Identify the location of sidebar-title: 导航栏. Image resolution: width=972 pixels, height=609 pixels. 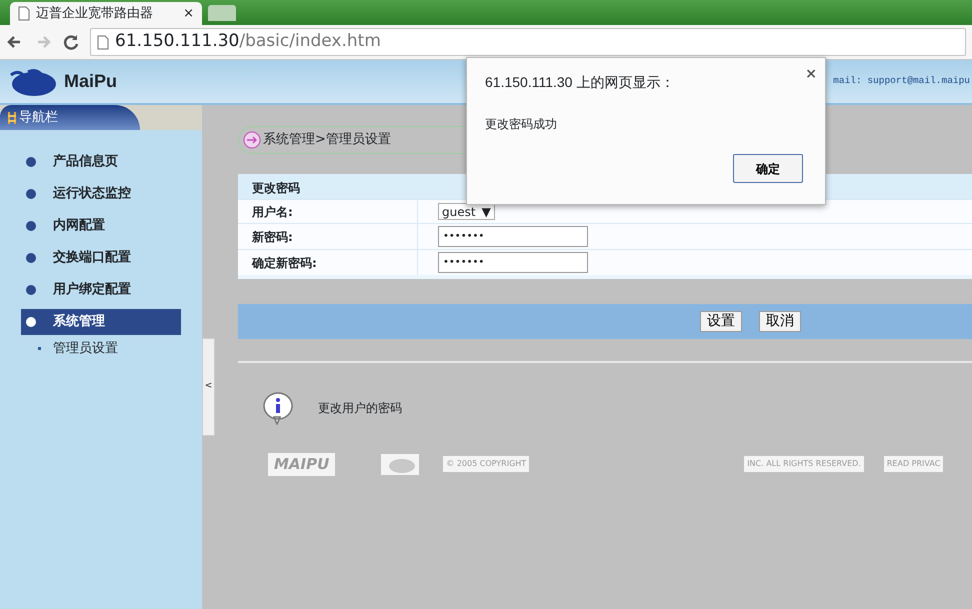
(38, 117).